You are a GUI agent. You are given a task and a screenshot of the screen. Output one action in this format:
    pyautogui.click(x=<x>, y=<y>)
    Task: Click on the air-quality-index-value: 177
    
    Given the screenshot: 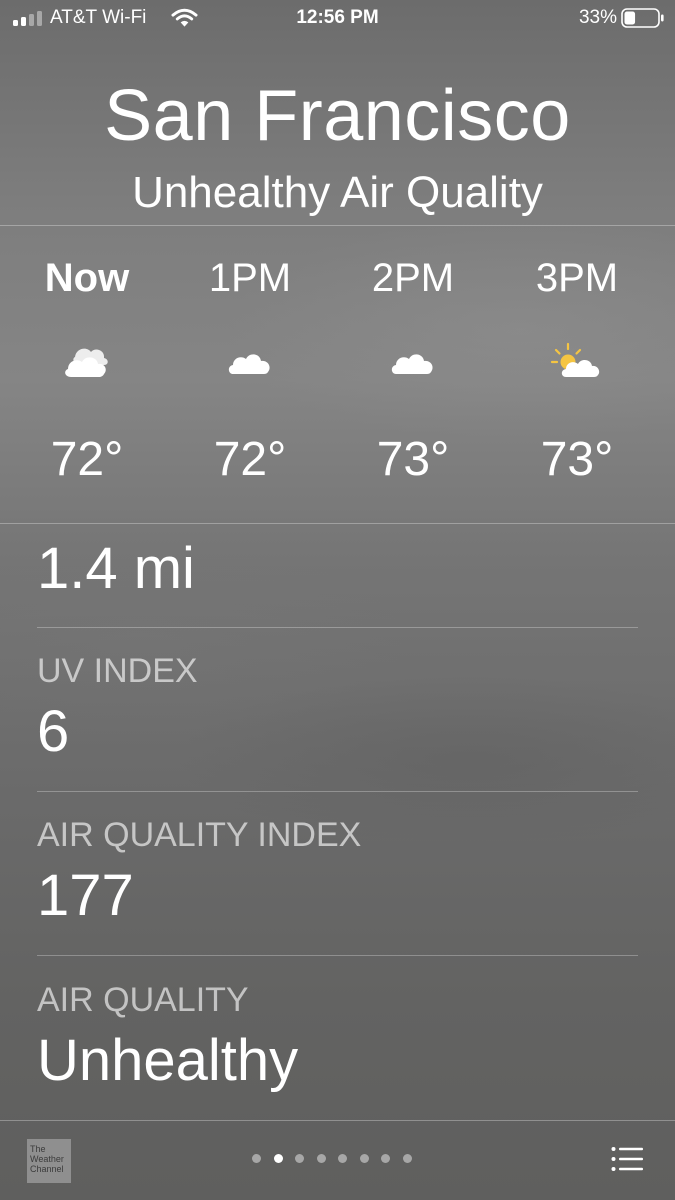 What is the action you would take?
    pyautogui.click(x=85, y=895)
    